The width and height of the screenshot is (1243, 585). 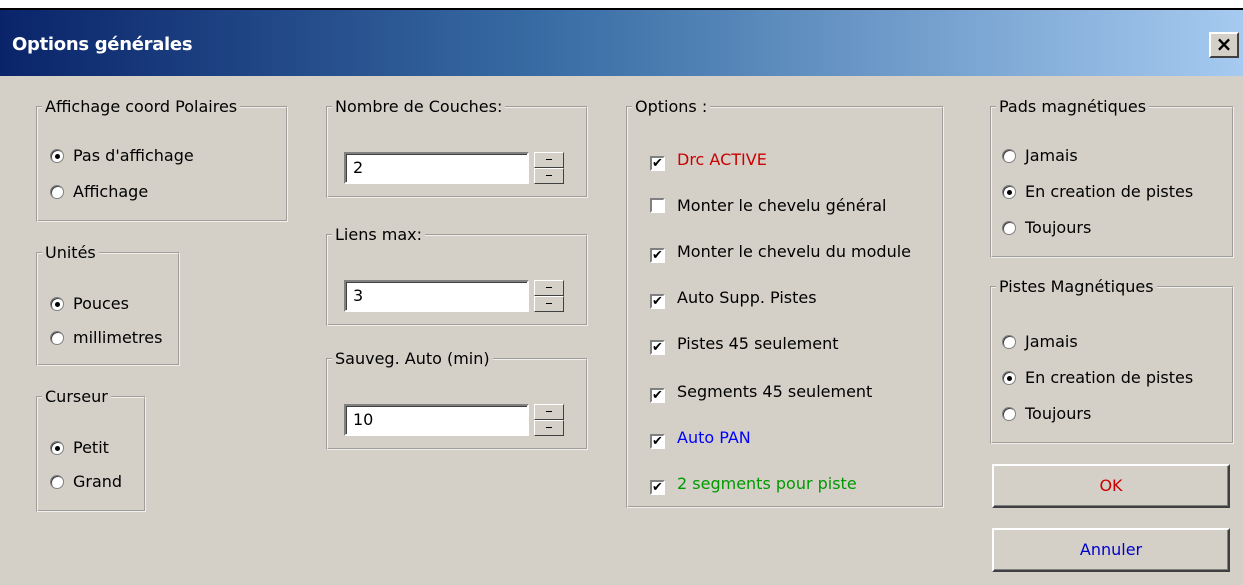 What do you see at coordinates (747, 297) in the screenshot?
I see `checkbox-label: Auto Supp. Pistes` at bounding box center [747, 297].